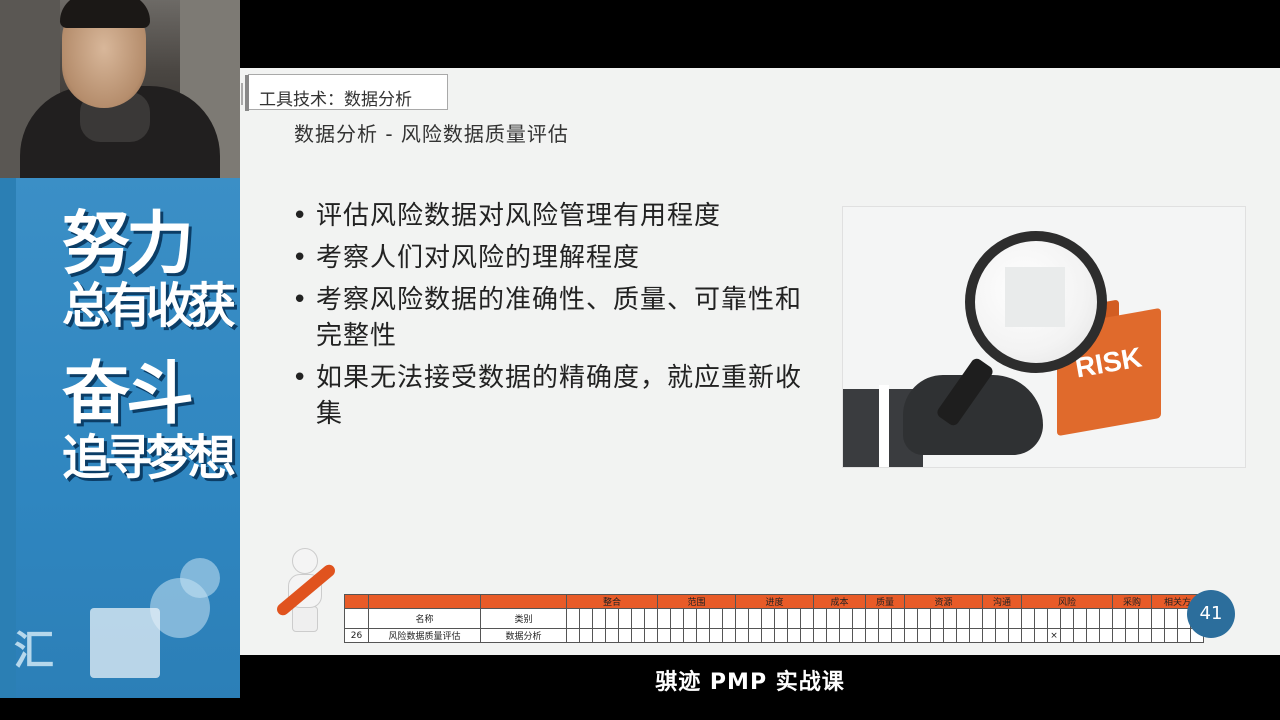 Image resolution: width=1280 pixels, height=720 pixels. Describe the element at coordinates (1054, 635) in the screenshot. I see `table-mark: ×` at that location.